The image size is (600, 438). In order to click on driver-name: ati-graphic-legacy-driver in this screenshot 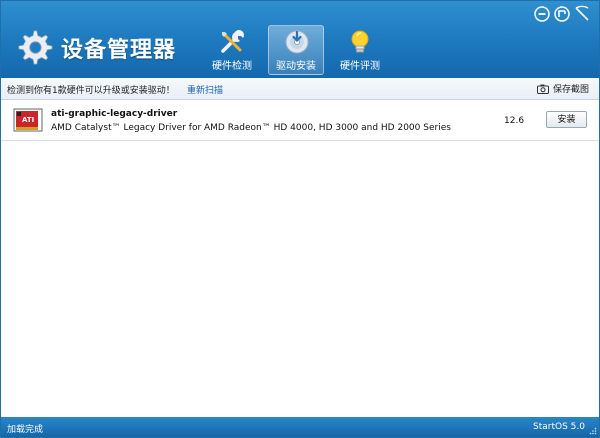, I will do `click(114, 114)`.